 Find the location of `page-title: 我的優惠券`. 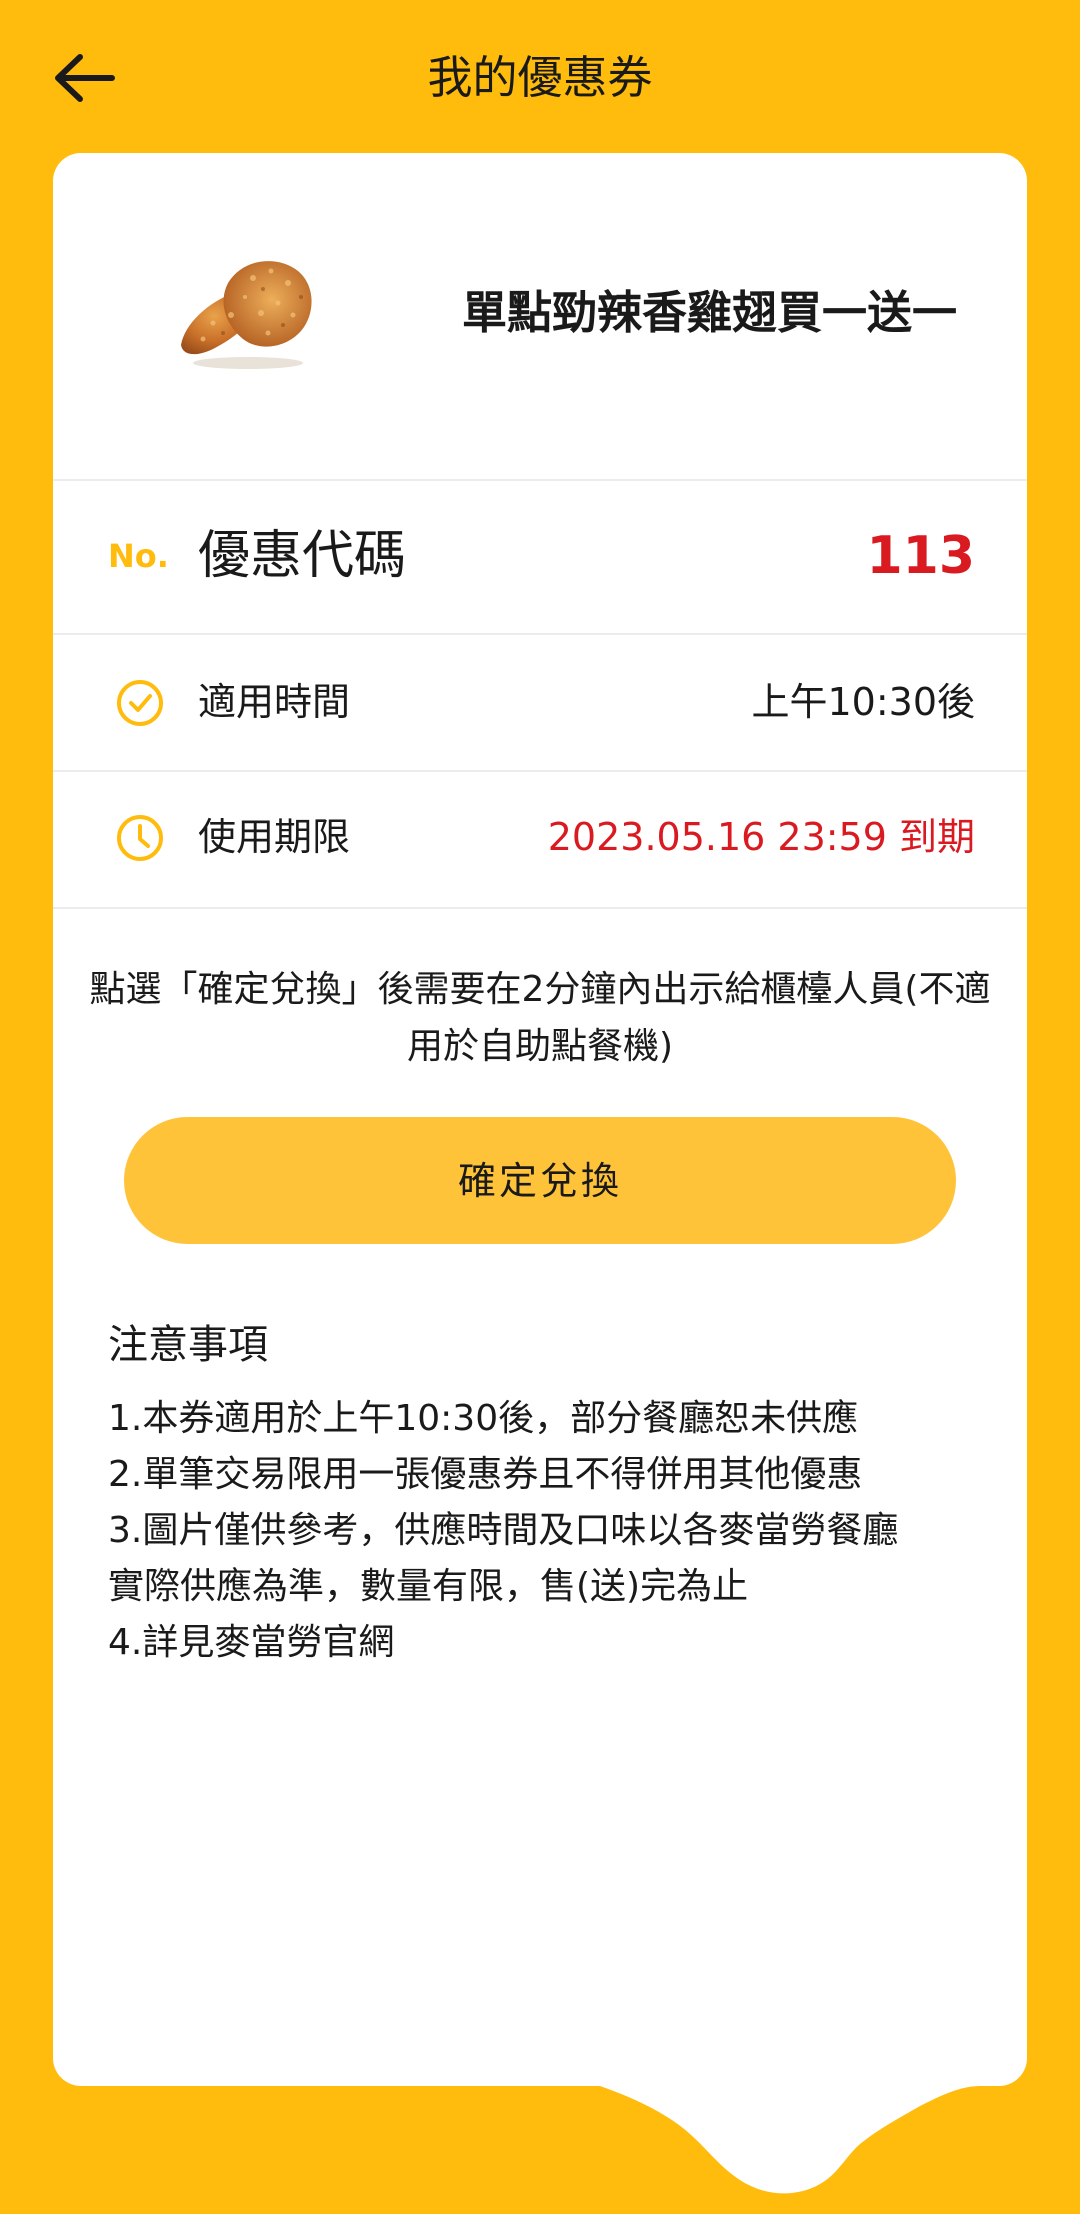

page-title: 我的優惠券 is located at coordinates (540, 77).